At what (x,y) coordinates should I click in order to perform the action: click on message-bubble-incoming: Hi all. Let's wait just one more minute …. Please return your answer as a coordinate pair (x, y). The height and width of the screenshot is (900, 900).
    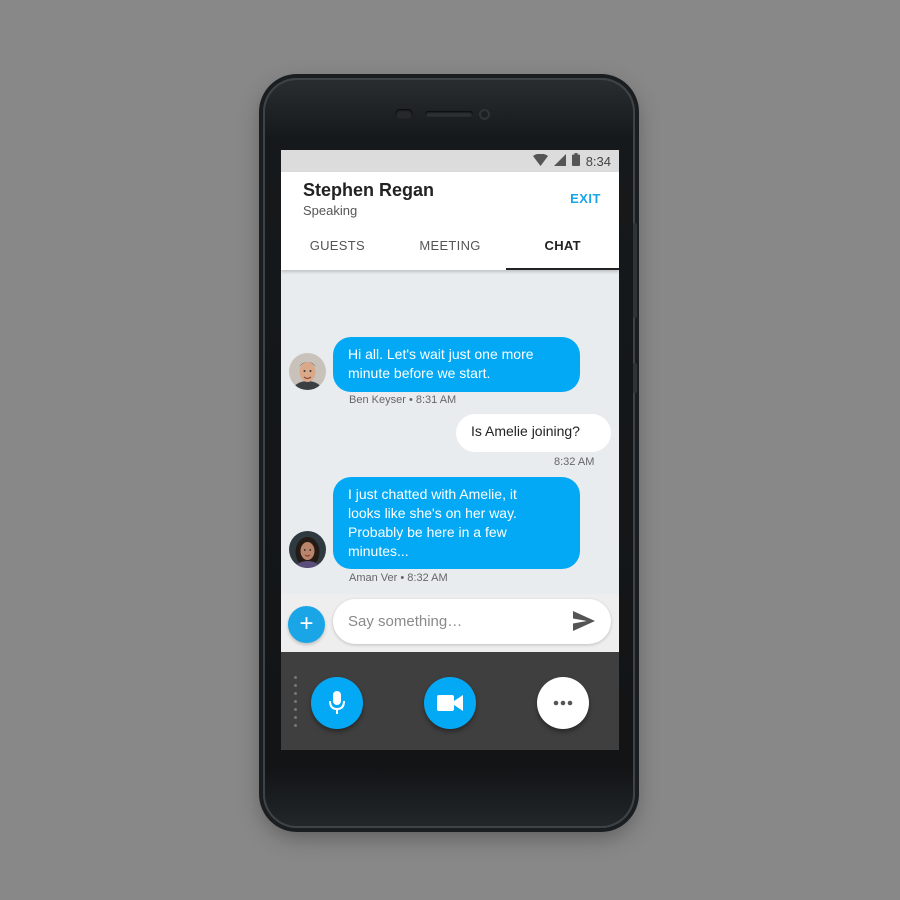
    Looking at the image, I should click on (456, 364).